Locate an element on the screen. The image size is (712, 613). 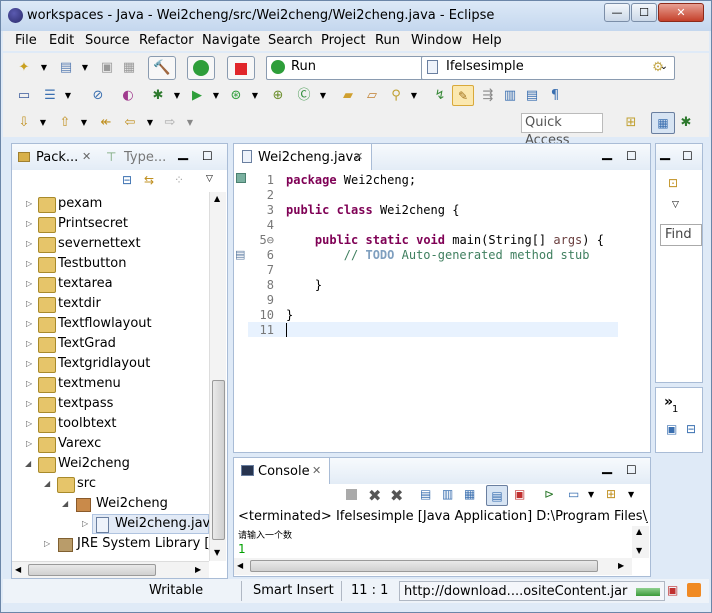
menu-run: Run is located at coordinates (387, 40).